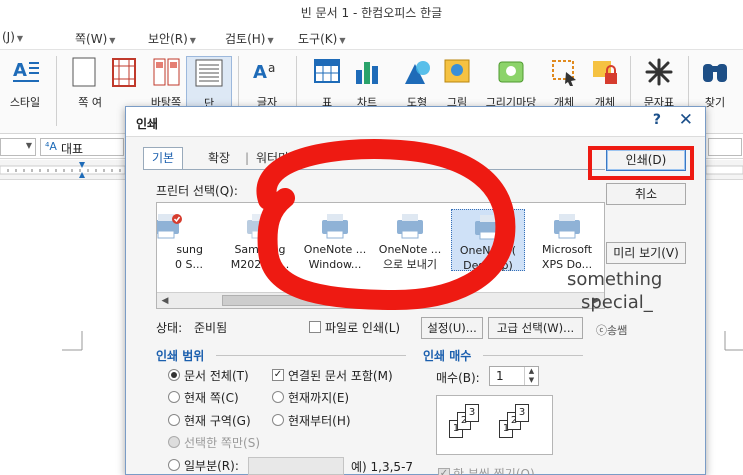  What do you see at coordinates (612, 330) in the screenshot?
I see `watermark-credit: ⓒ송쌤` at bounding box center [612, 330].